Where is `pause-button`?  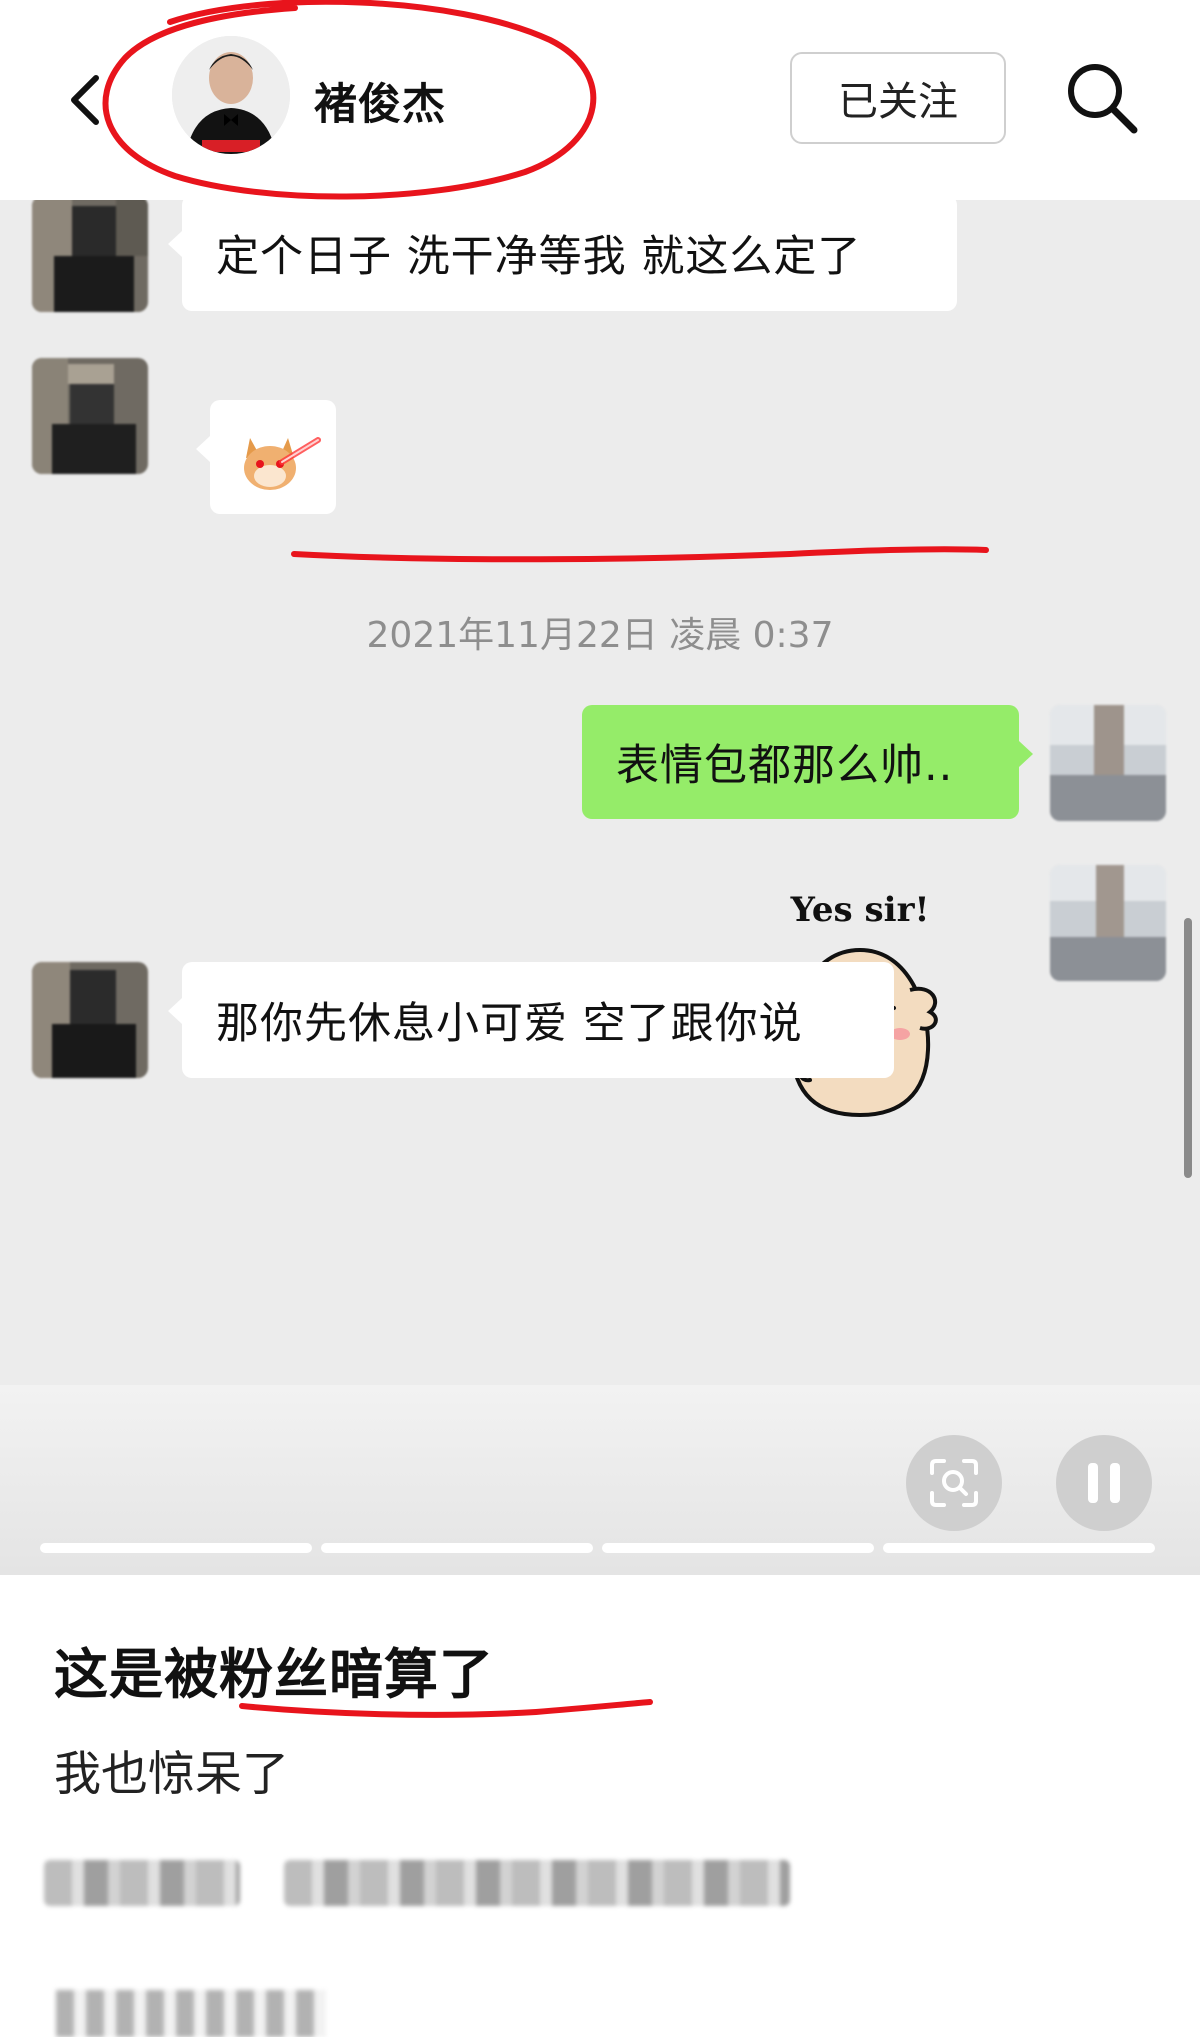 pause-button is located at coordinates (1104, 1483).